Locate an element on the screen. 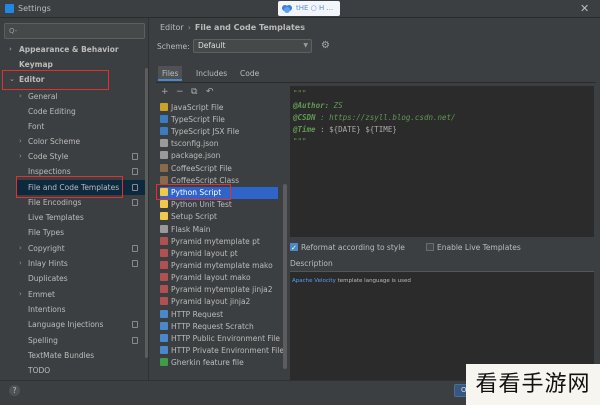 This screenshot has height=405, width=600. sidebar-item-font: Font is located at coordinates (72, 126).